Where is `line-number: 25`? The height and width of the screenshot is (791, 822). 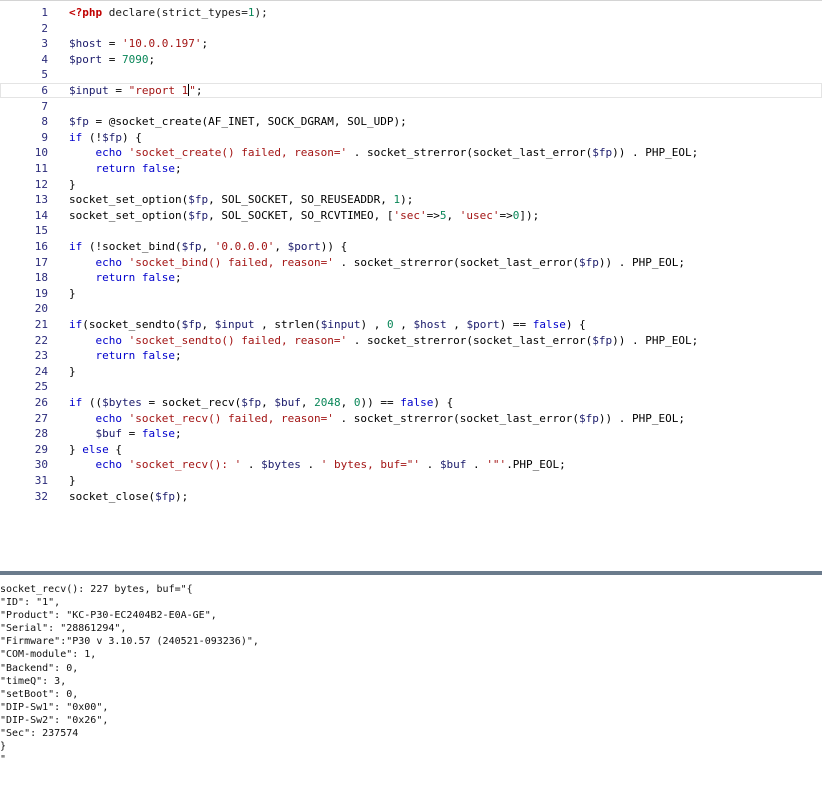
line-number: 25 is located at coordinates (41, 387).